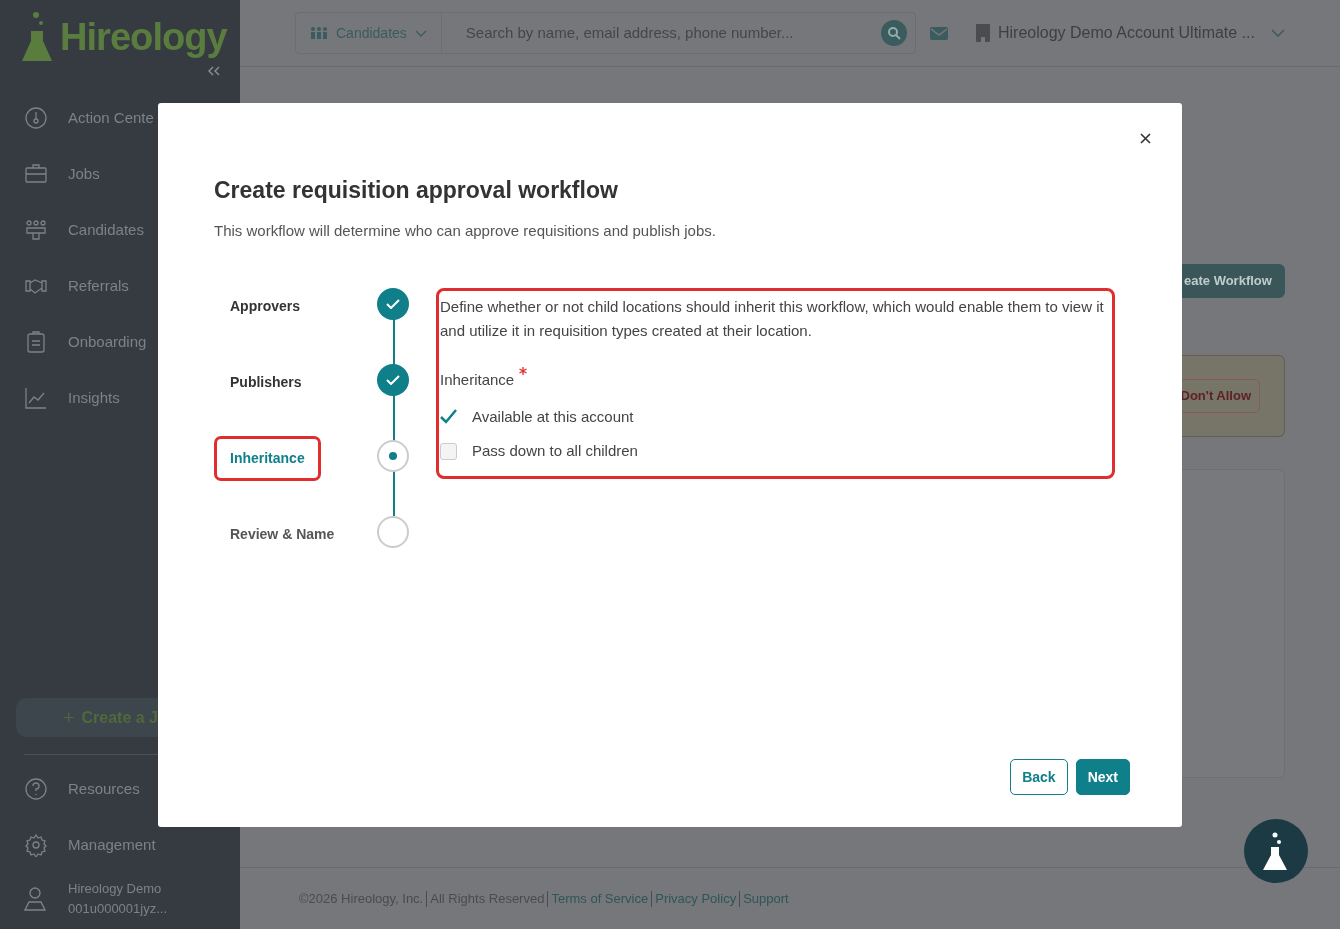  Describe the element at coordinates (120, 845) in the screenshot. I see `nav-item: Management` at that location.